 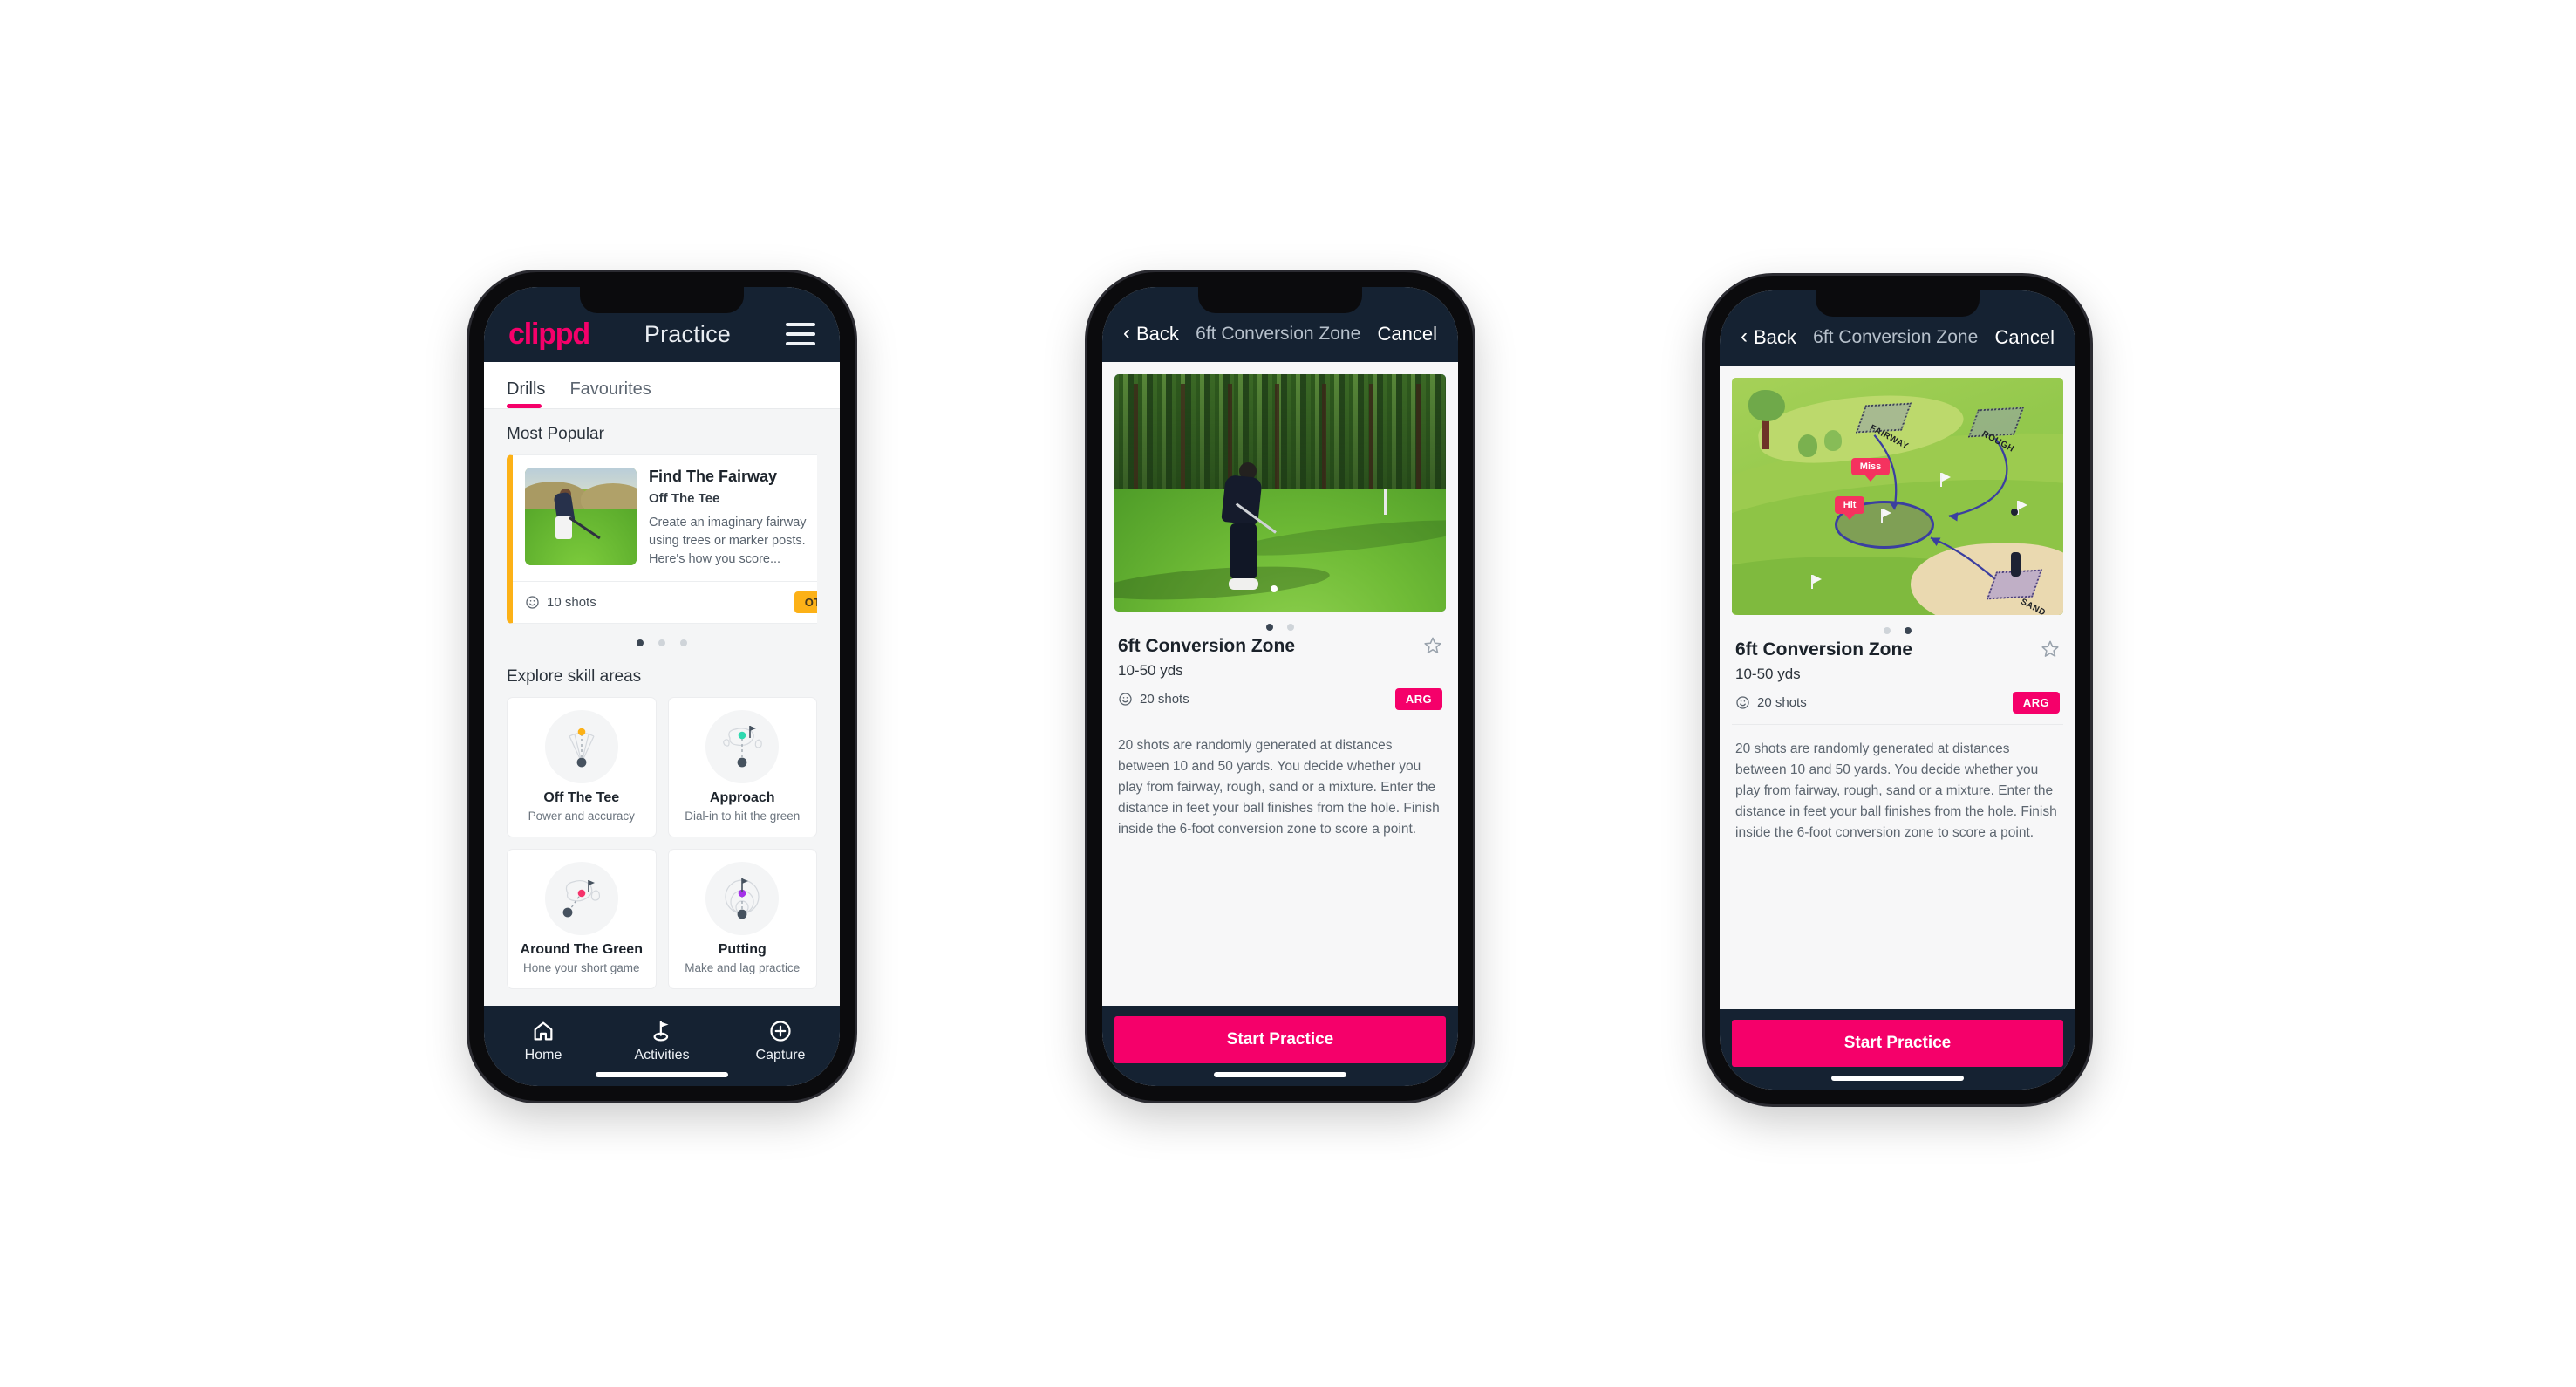 I want to click on phone3-notch, so click(x=1898, y=304).